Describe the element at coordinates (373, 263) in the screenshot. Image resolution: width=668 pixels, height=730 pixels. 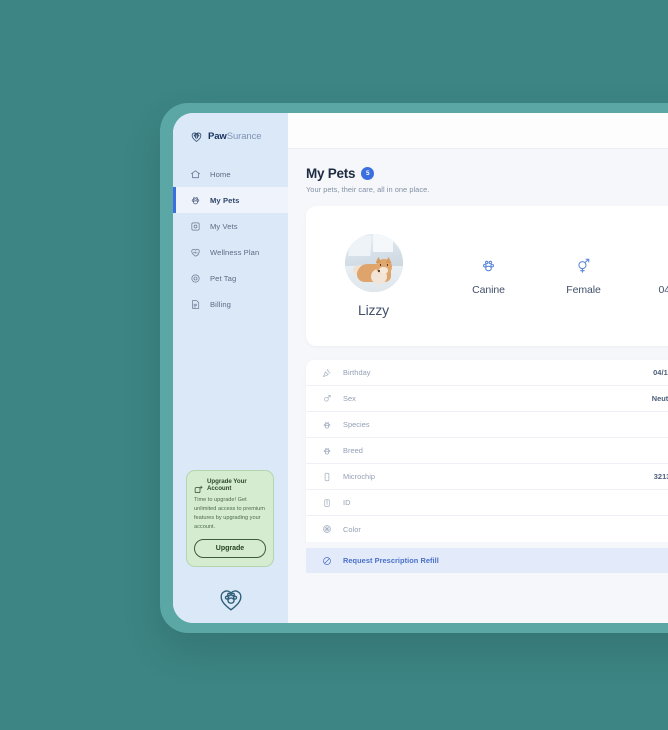
I see `pet-avatar` at that location.